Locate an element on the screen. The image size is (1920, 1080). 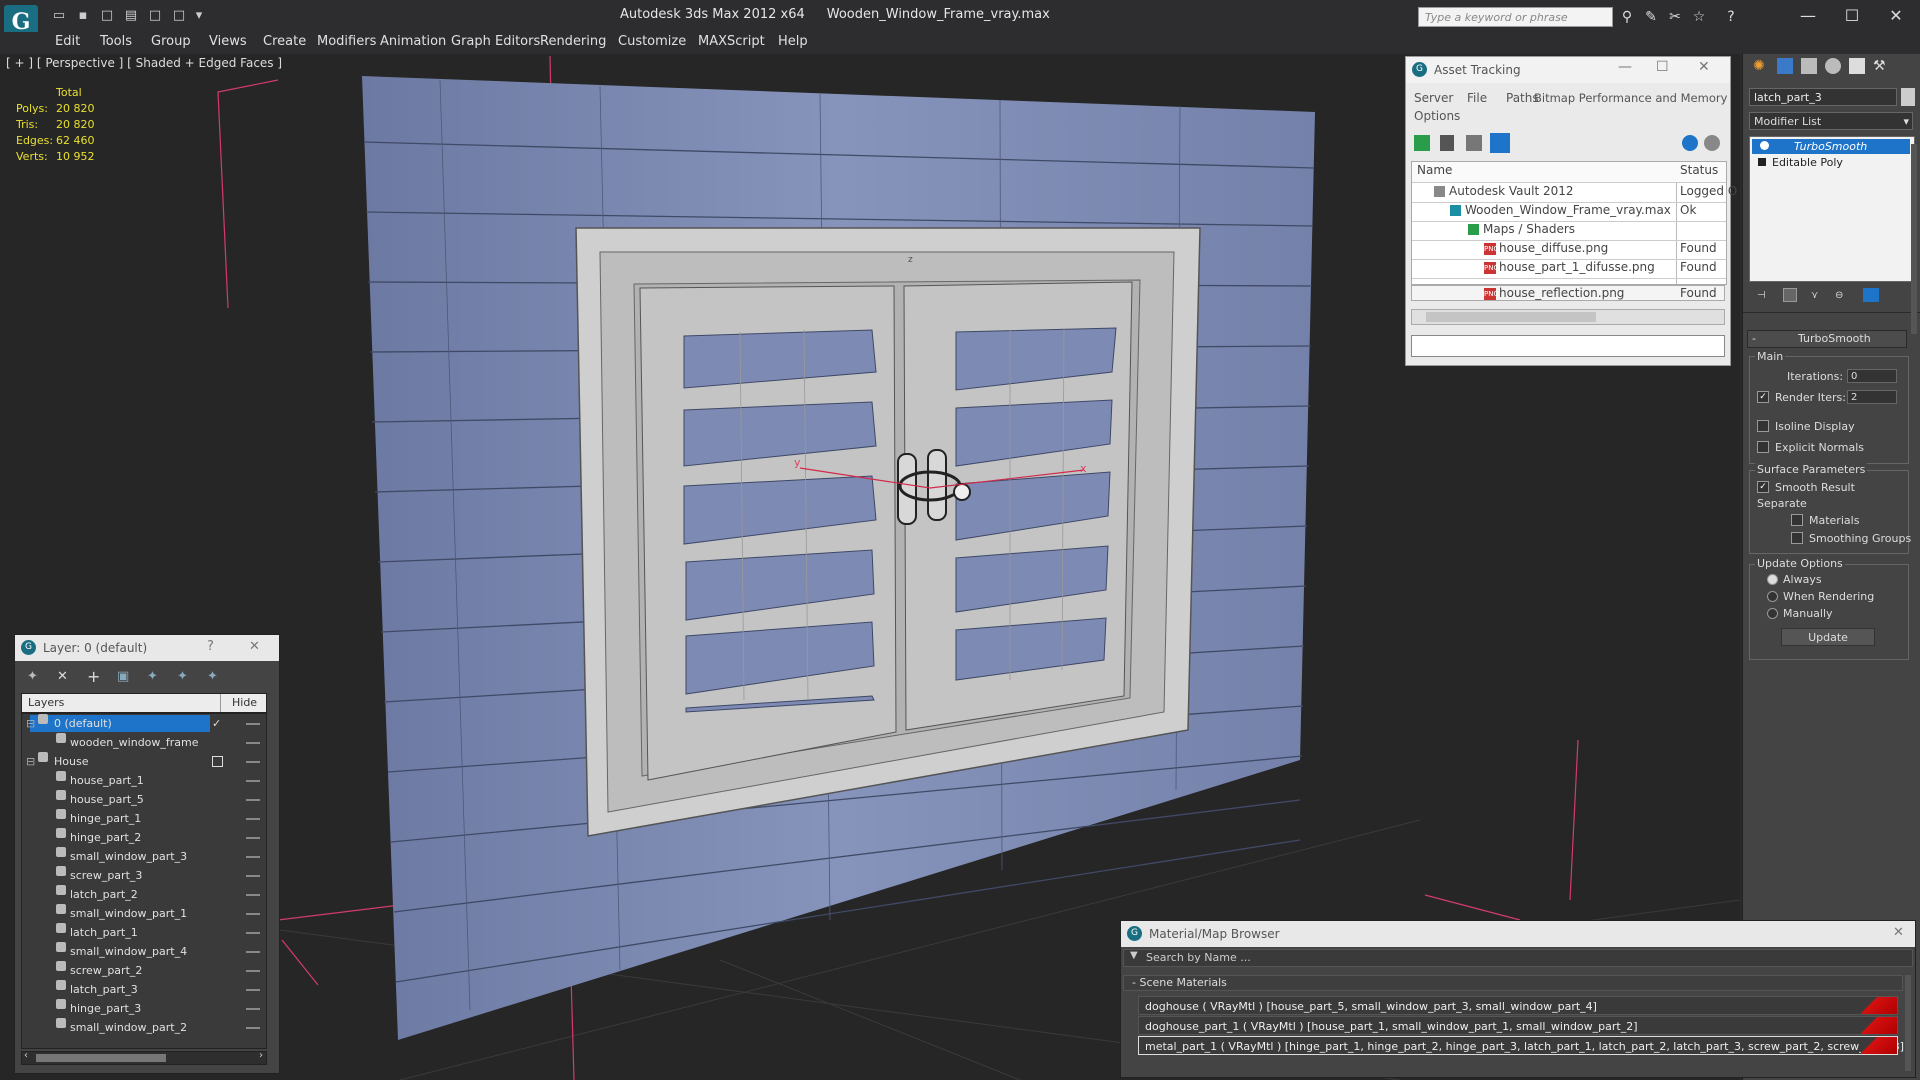
materials-checkbox is located at coordinates (1797, 520).